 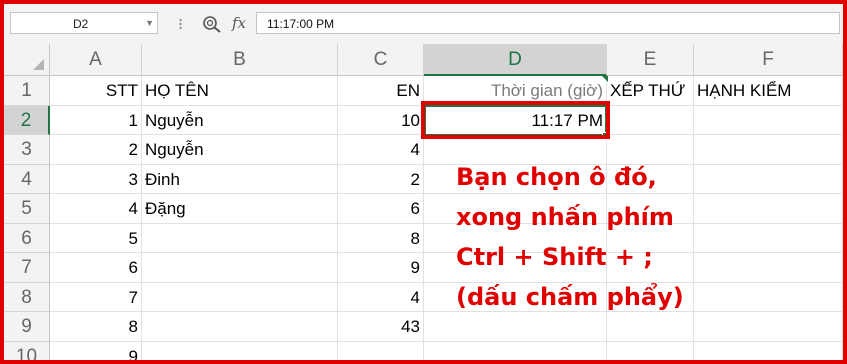 I want to click on column-header-a: A, so click(x=96, y=60).